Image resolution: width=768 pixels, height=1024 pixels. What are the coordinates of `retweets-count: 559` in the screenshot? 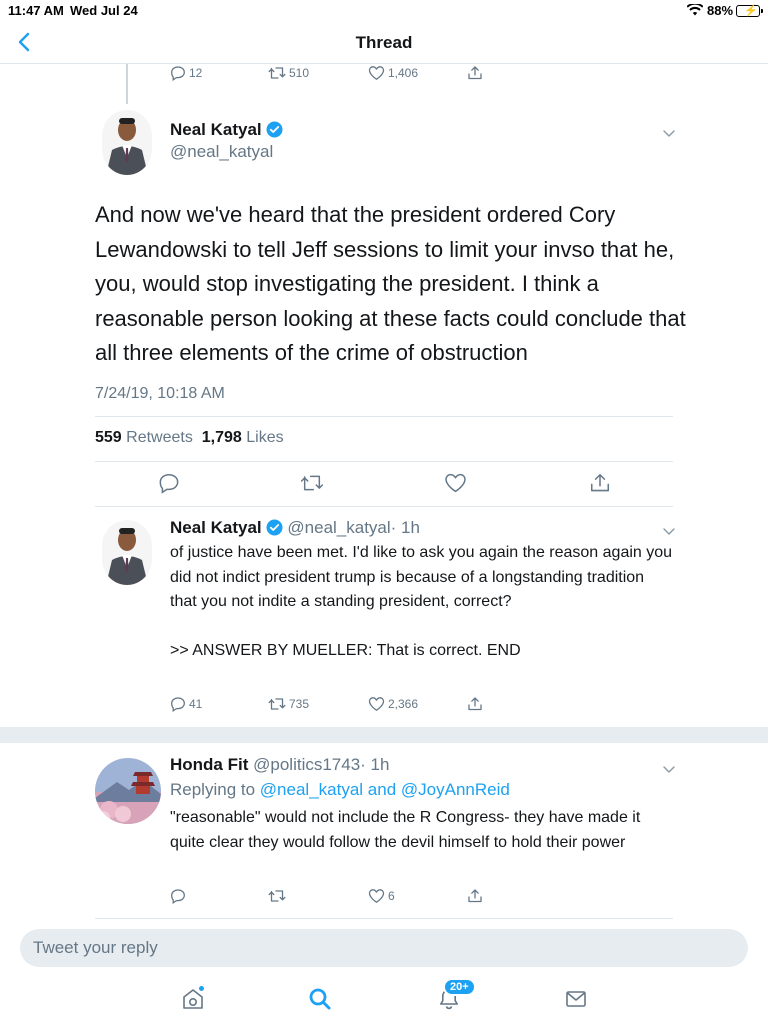 It's located at (108, 437).